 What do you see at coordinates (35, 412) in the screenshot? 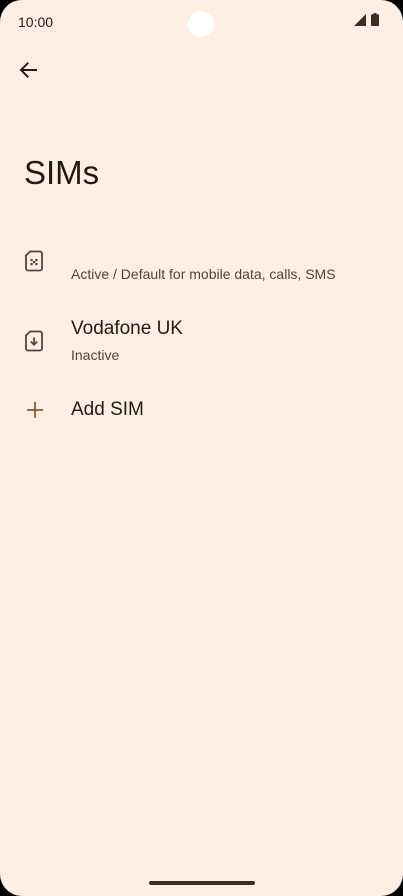
I see `plus-icon` at bounding box center [35, 412].